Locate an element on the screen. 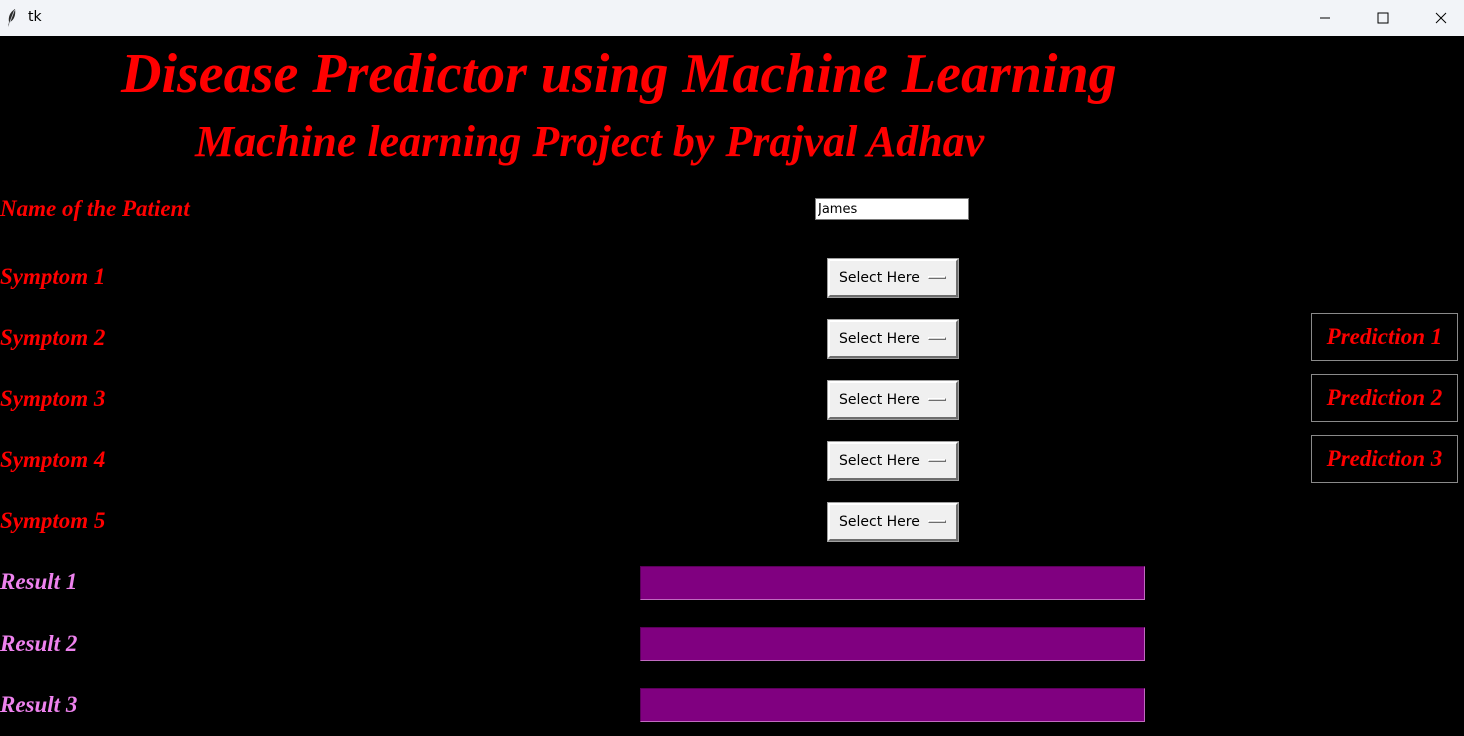 The height and width of the screenshot is (736, 1464). result-3-label: Result 3 is located at coordinates (39, 704).